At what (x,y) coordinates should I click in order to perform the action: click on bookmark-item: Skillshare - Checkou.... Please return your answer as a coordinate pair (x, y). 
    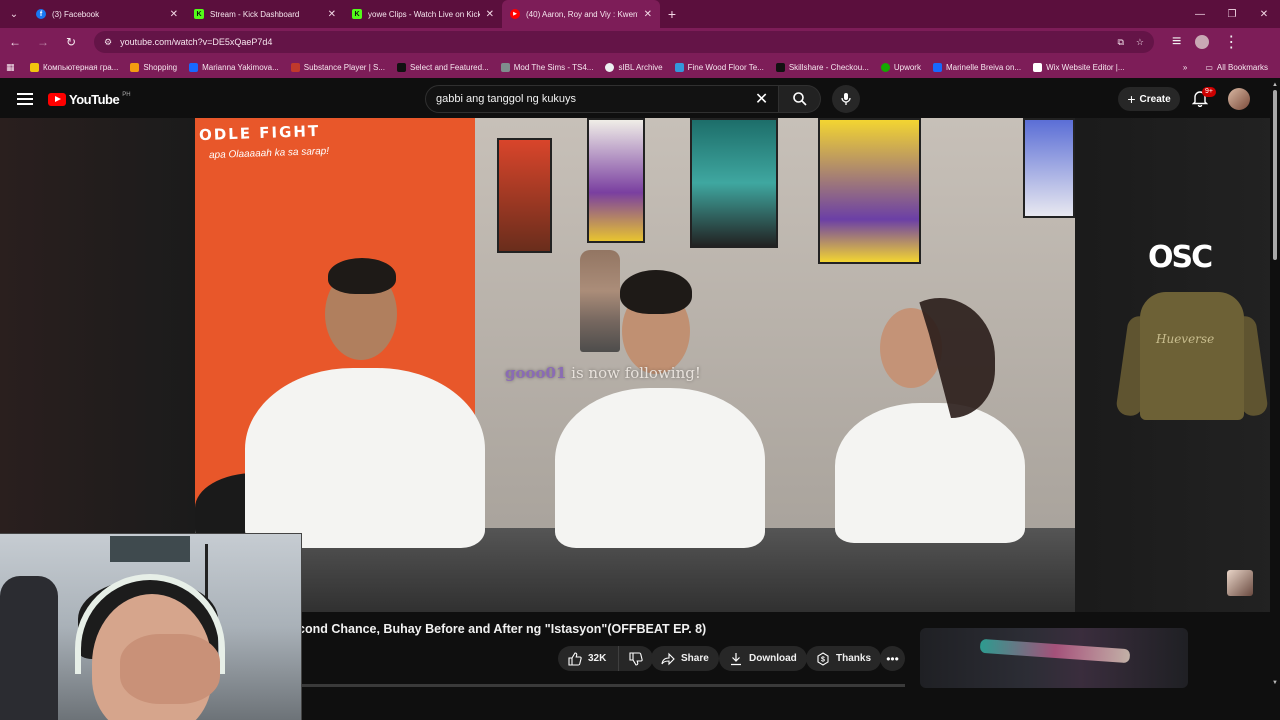
    Looking at the image, I should click on (822, 67).